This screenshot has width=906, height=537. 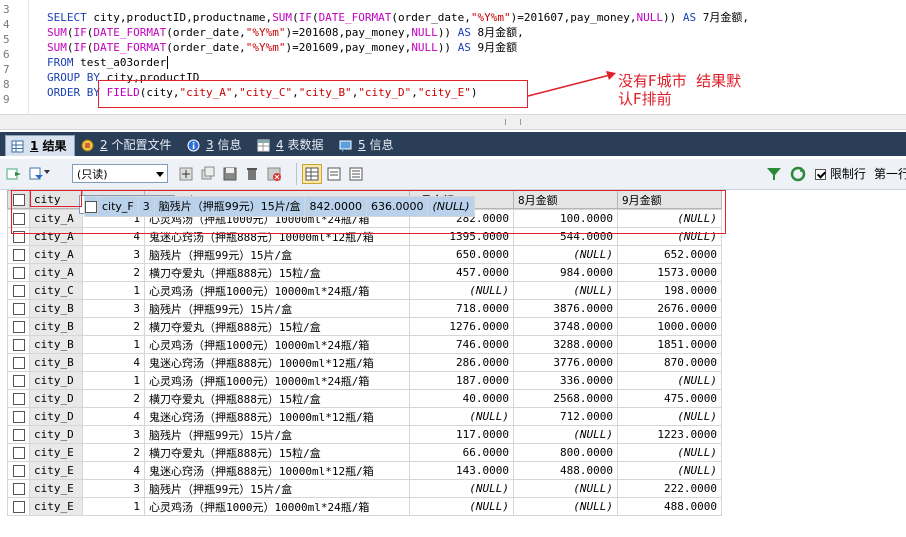 I want to click on cell-july-amount: 66.0000, so click(x=461, y=452).